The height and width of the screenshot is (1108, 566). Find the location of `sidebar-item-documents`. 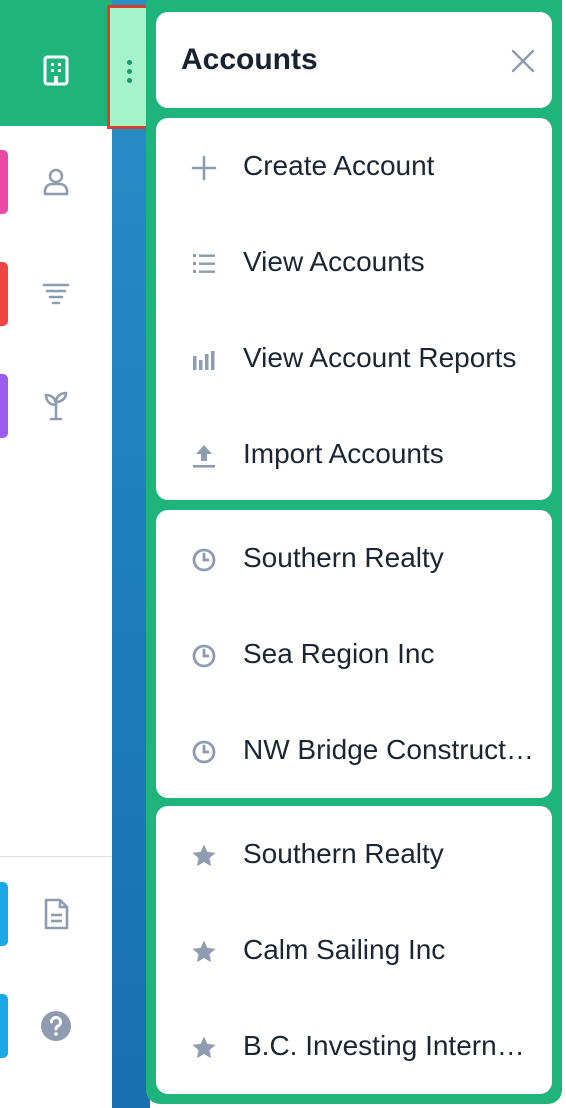

sidebar-item-documents is located at coordinates (56, 914).